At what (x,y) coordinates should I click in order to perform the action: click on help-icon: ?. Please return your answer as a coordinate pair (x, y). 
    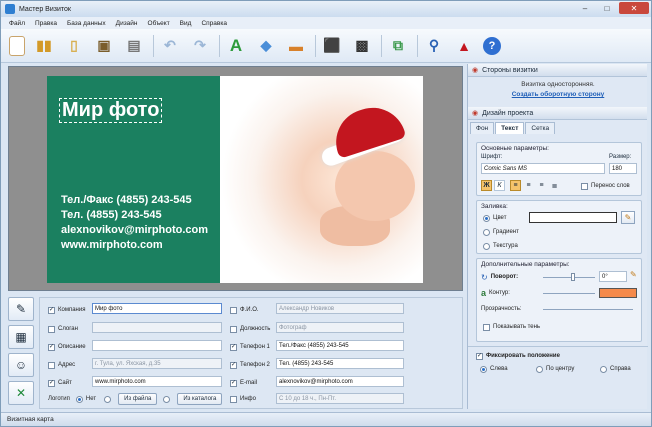
    Looking at the image, I should click on (492, 45).